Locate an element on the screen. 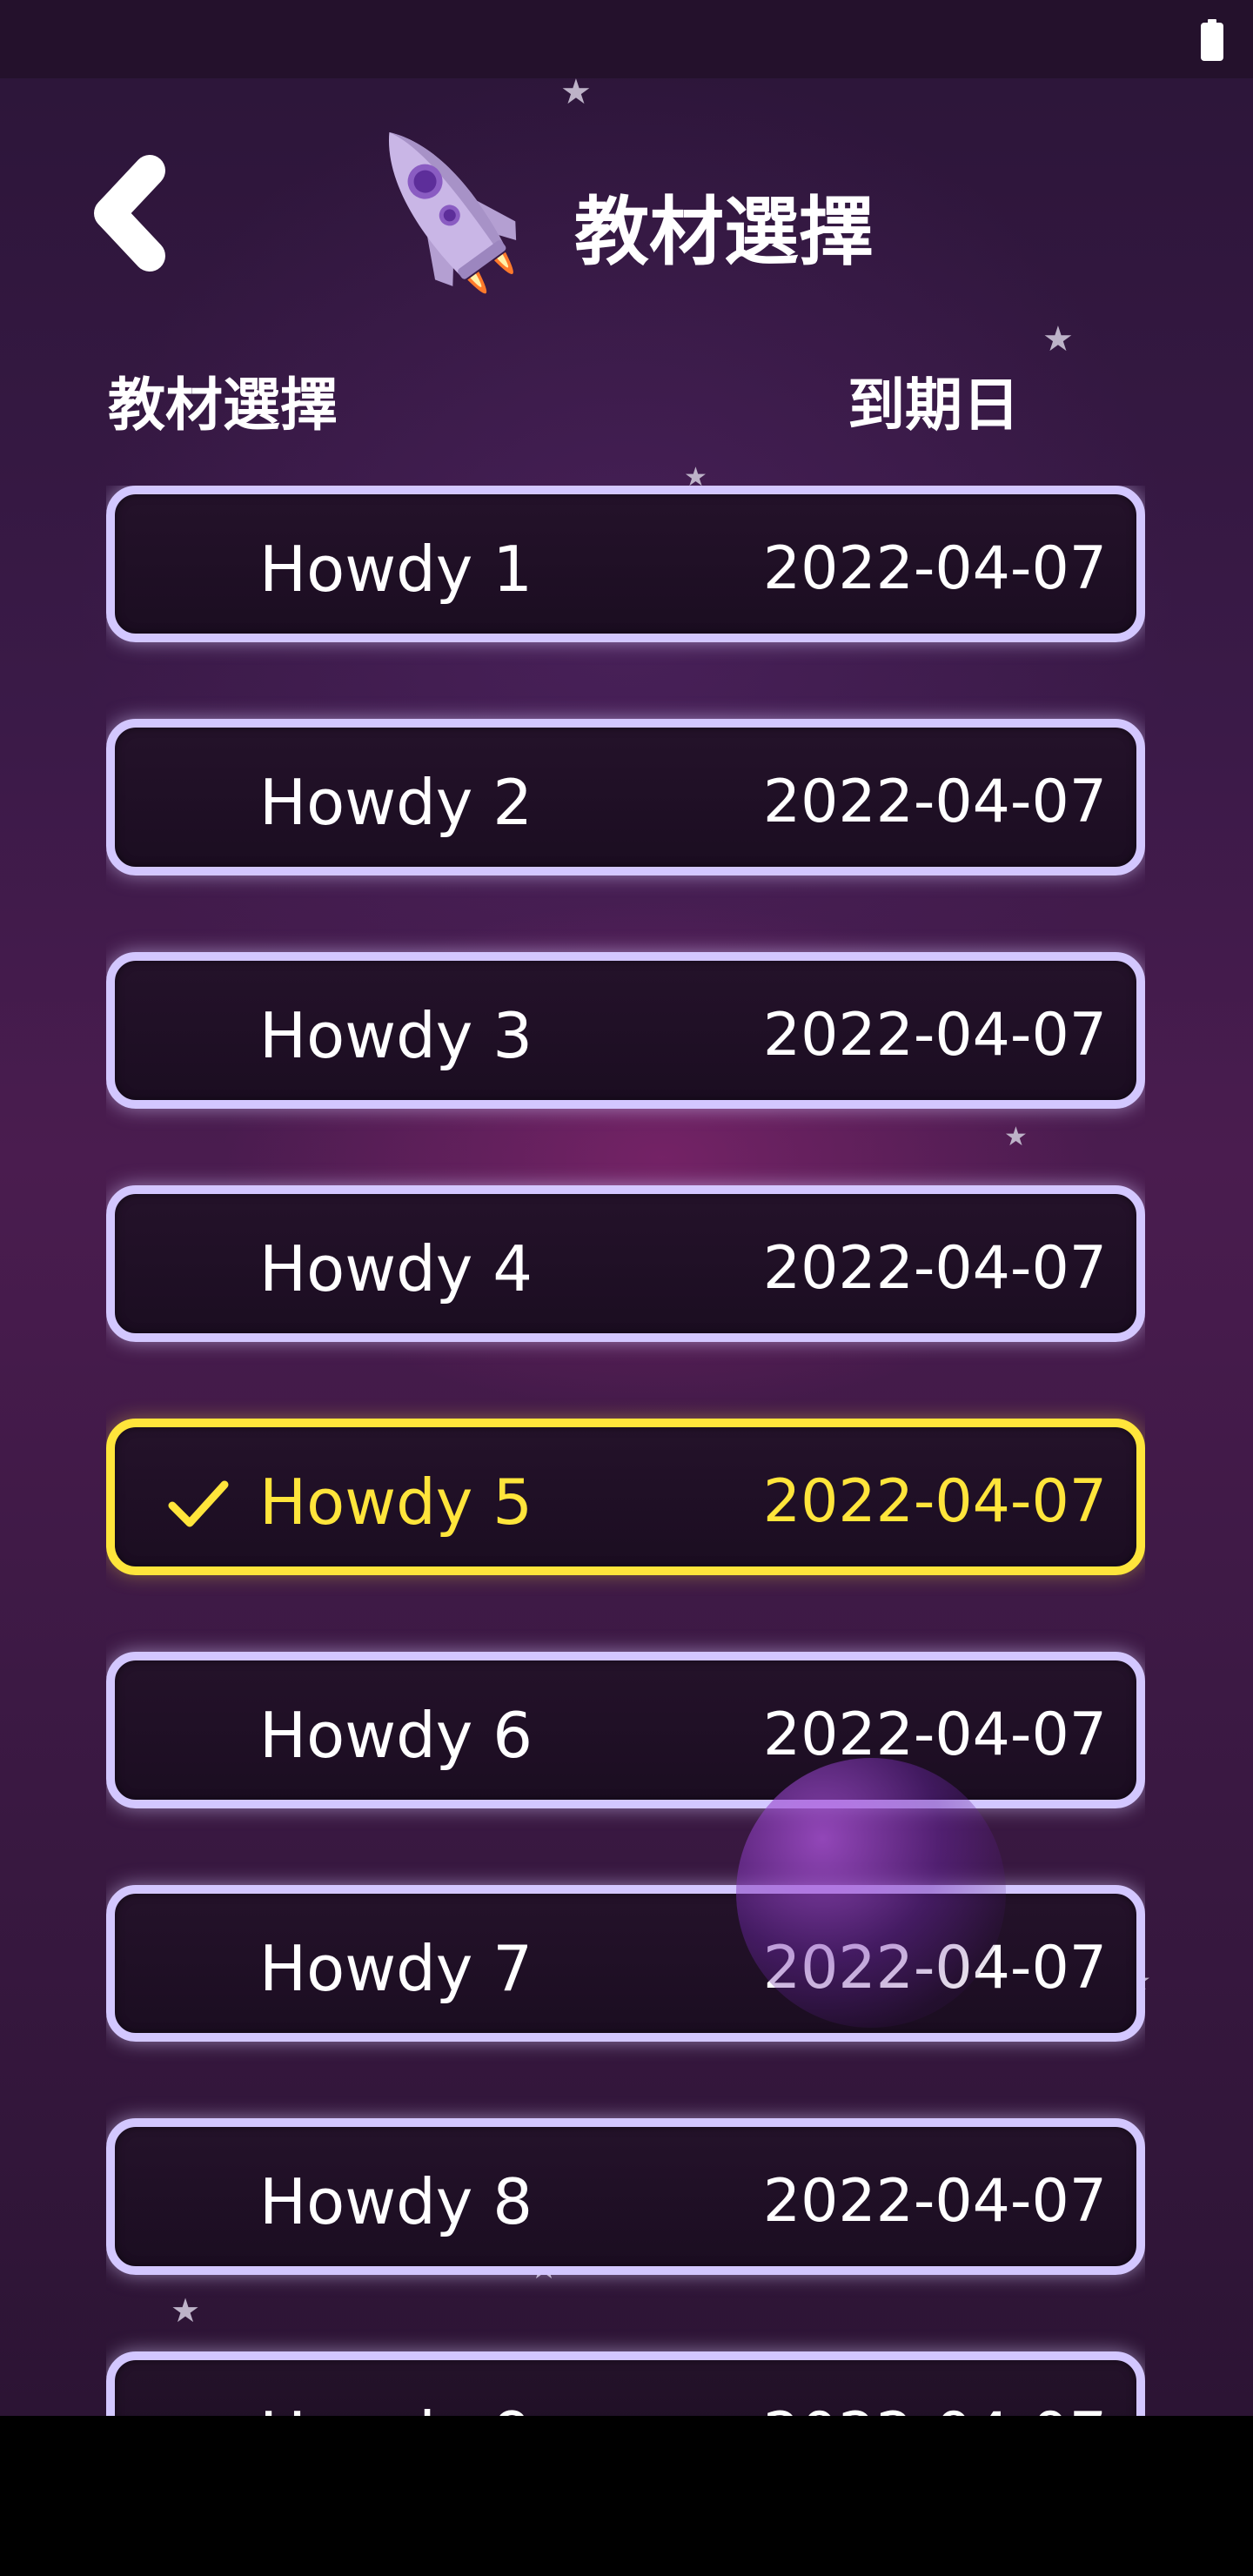  material-row: Howdy 6 2022-04-07 is located at coordinates (625, 1730).